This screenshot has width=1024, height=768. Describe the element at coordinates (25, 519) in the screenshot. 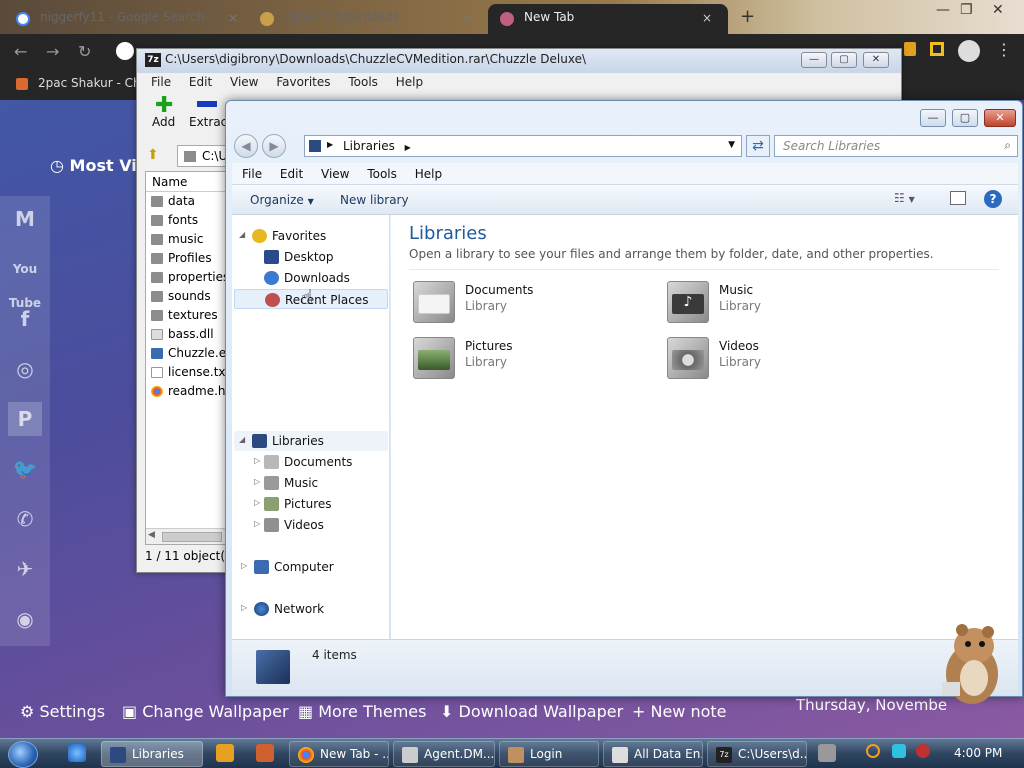

I see `whatsapp-icon: ✆` at that location.